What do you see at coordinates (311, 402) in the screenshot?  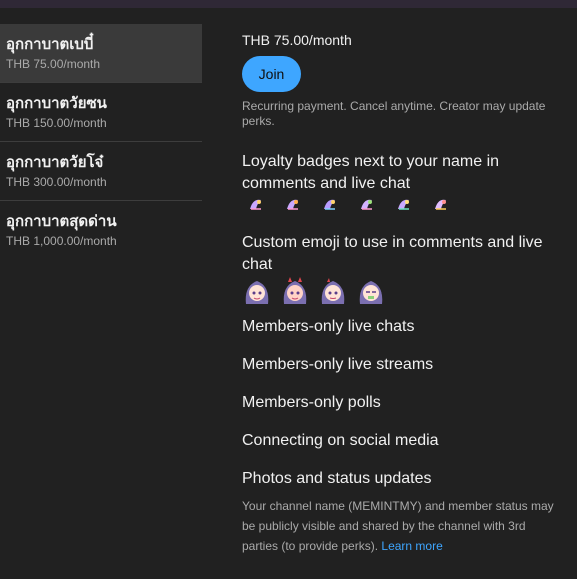 I see `perk-polls: Members-only polls` at bounding box center [311, 402].